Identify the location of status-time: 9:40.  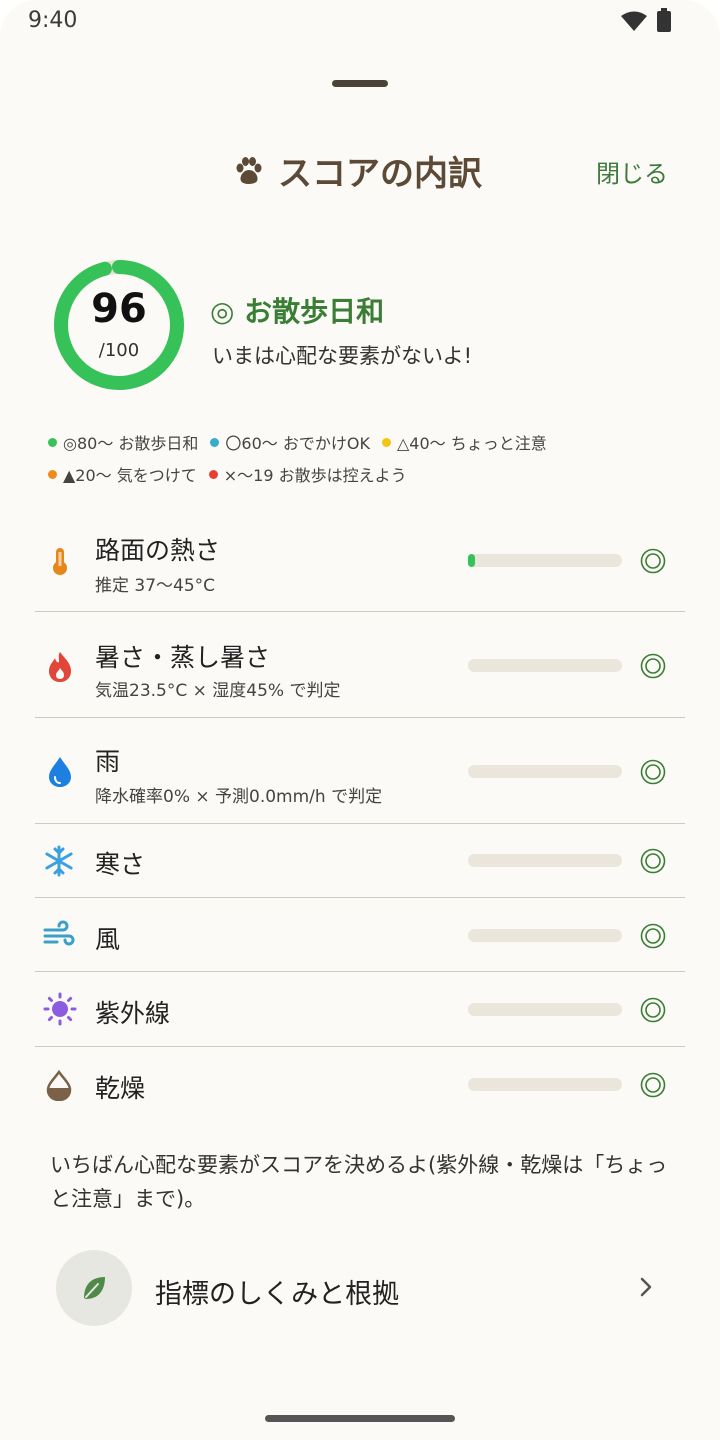
(53, 20).